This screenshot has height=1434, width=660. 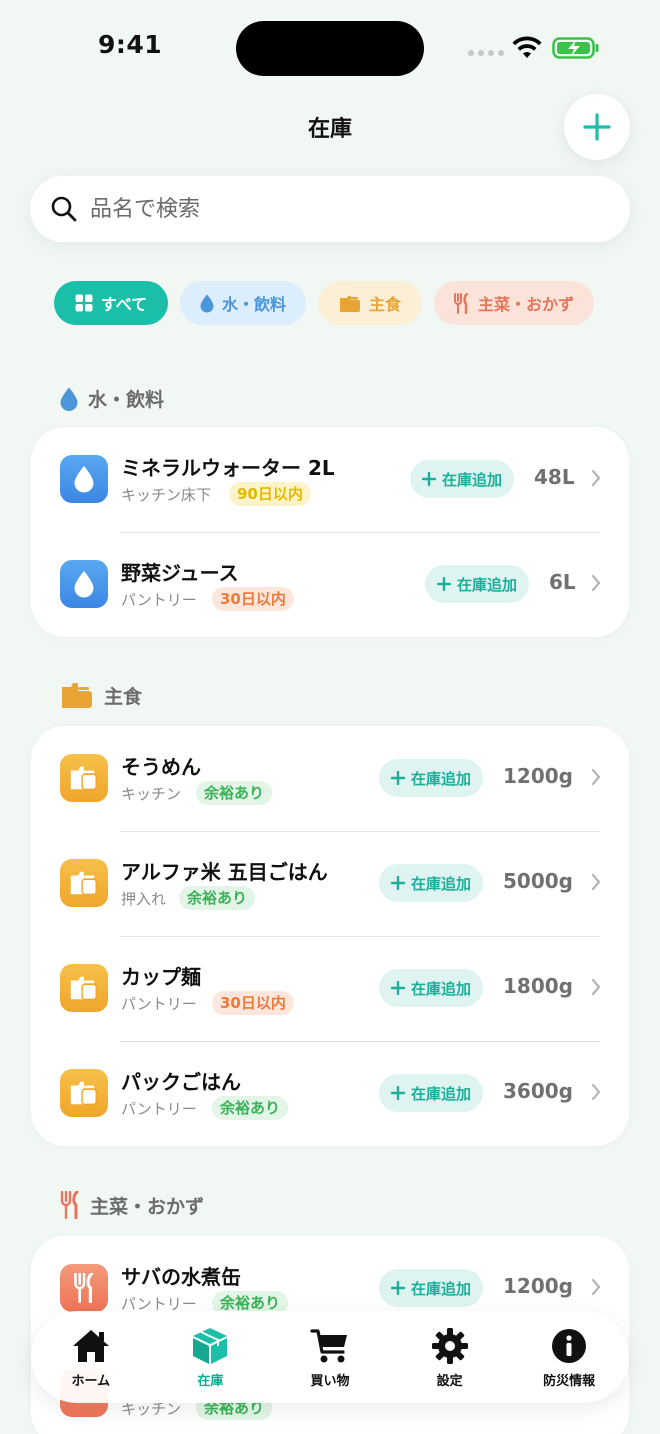 I want to click on item-quantity: 48L, so click(x=554, y=477).